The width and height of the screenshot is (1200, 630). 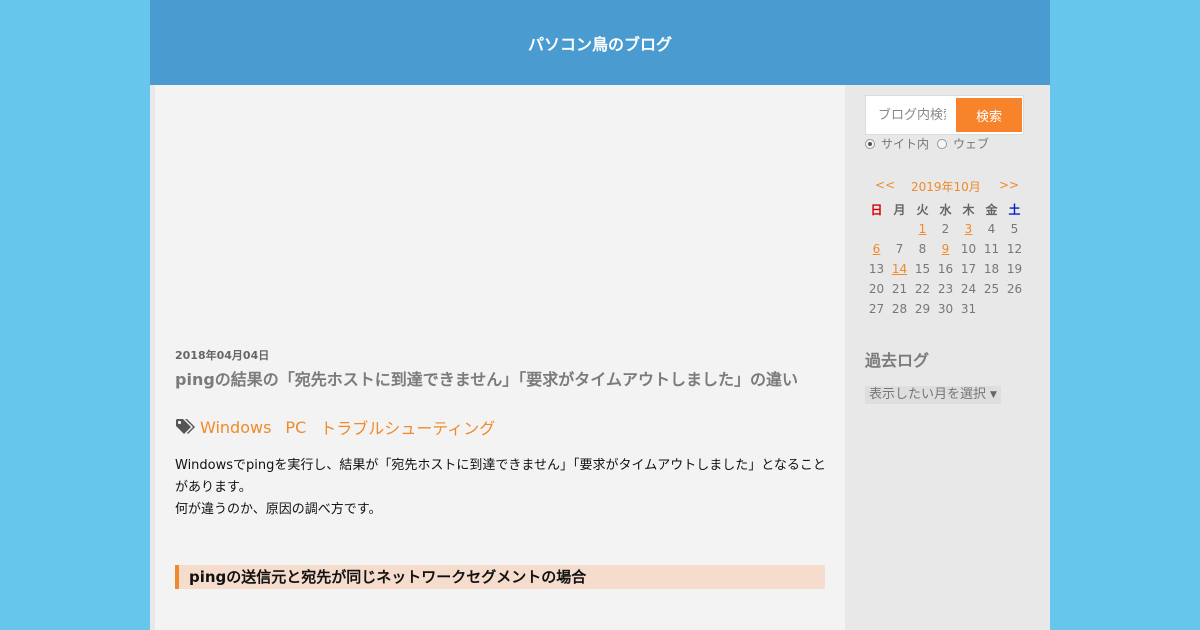 I want to click on calendar-day: 8, so click(x=922, y=249).